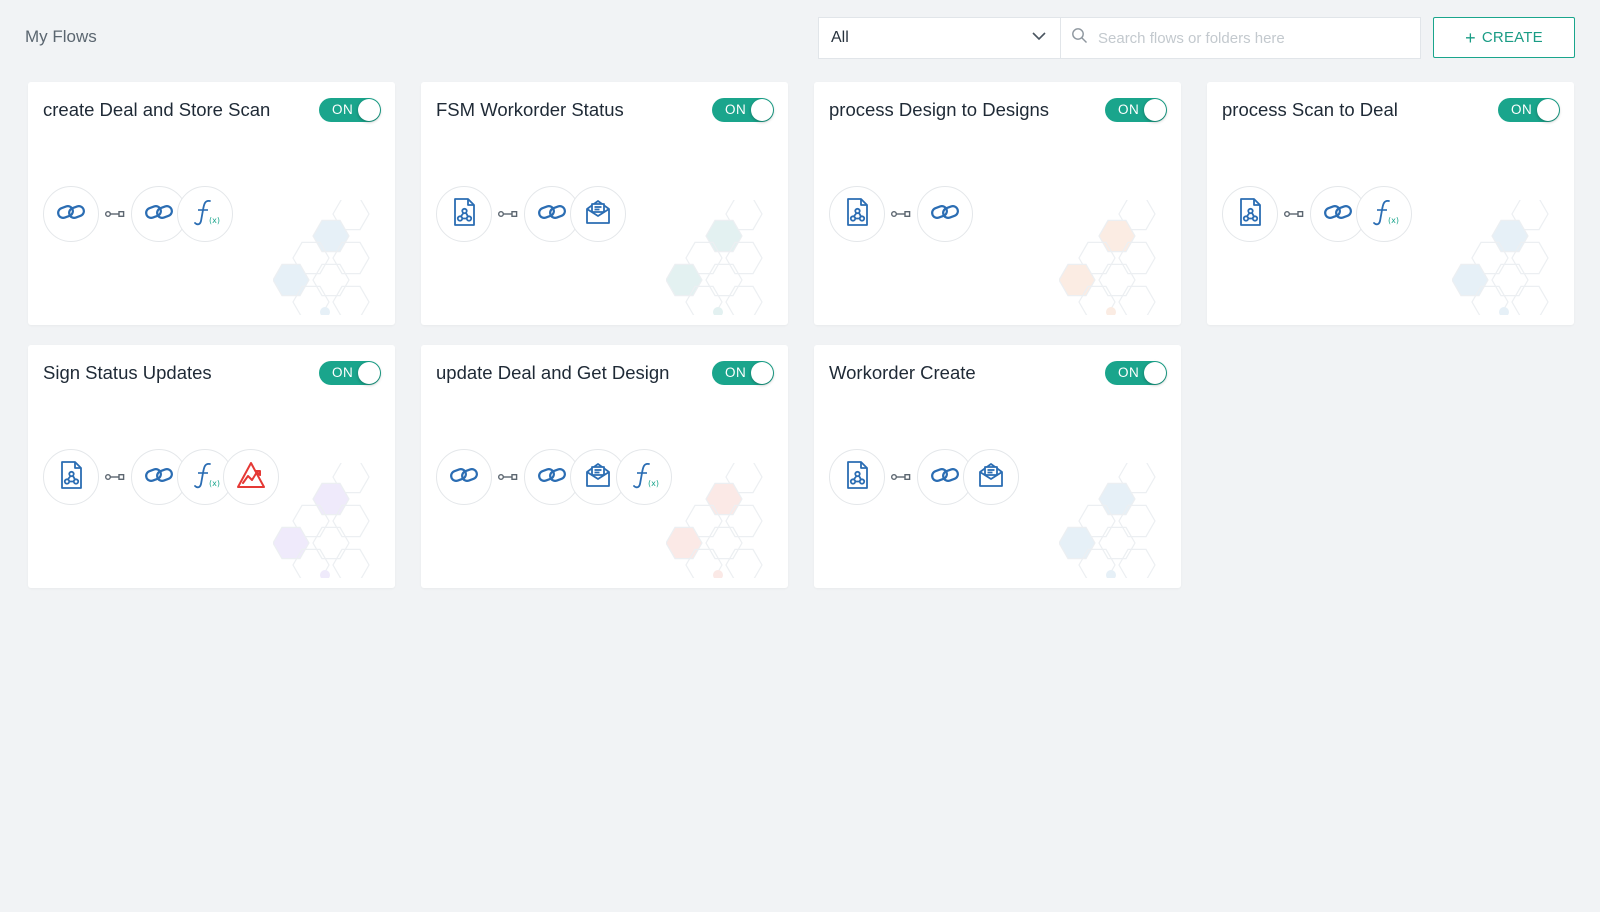  I want to click on flow-title: update Deal and Get Design, so click(553, 372).